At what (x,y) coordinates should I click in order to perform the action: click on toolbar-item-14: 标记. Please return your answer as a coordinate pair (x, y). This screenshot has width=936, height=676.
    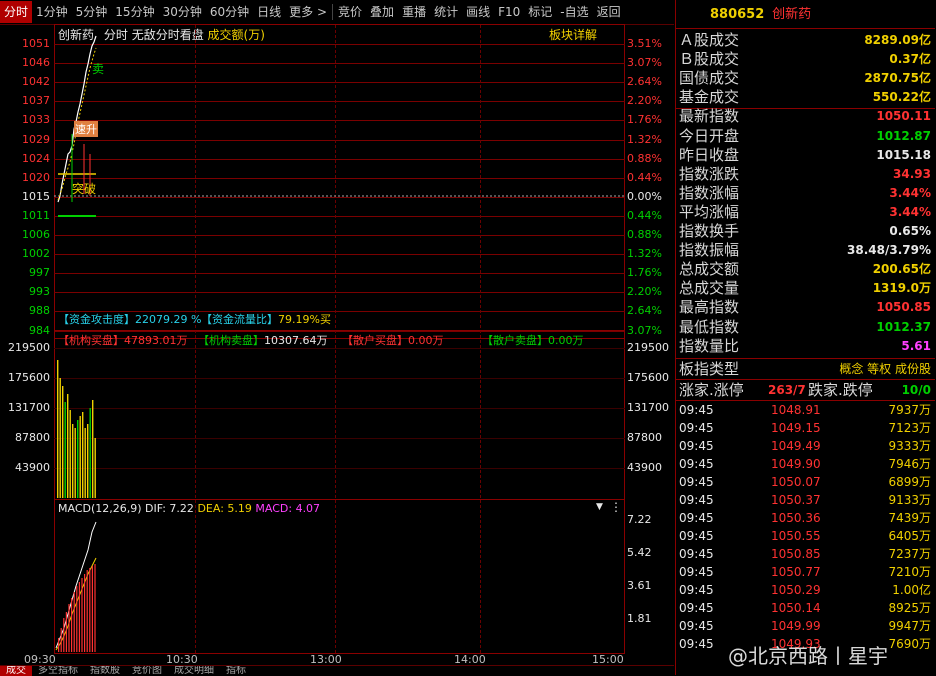
    Looking at the image, I should click on (540, 12).